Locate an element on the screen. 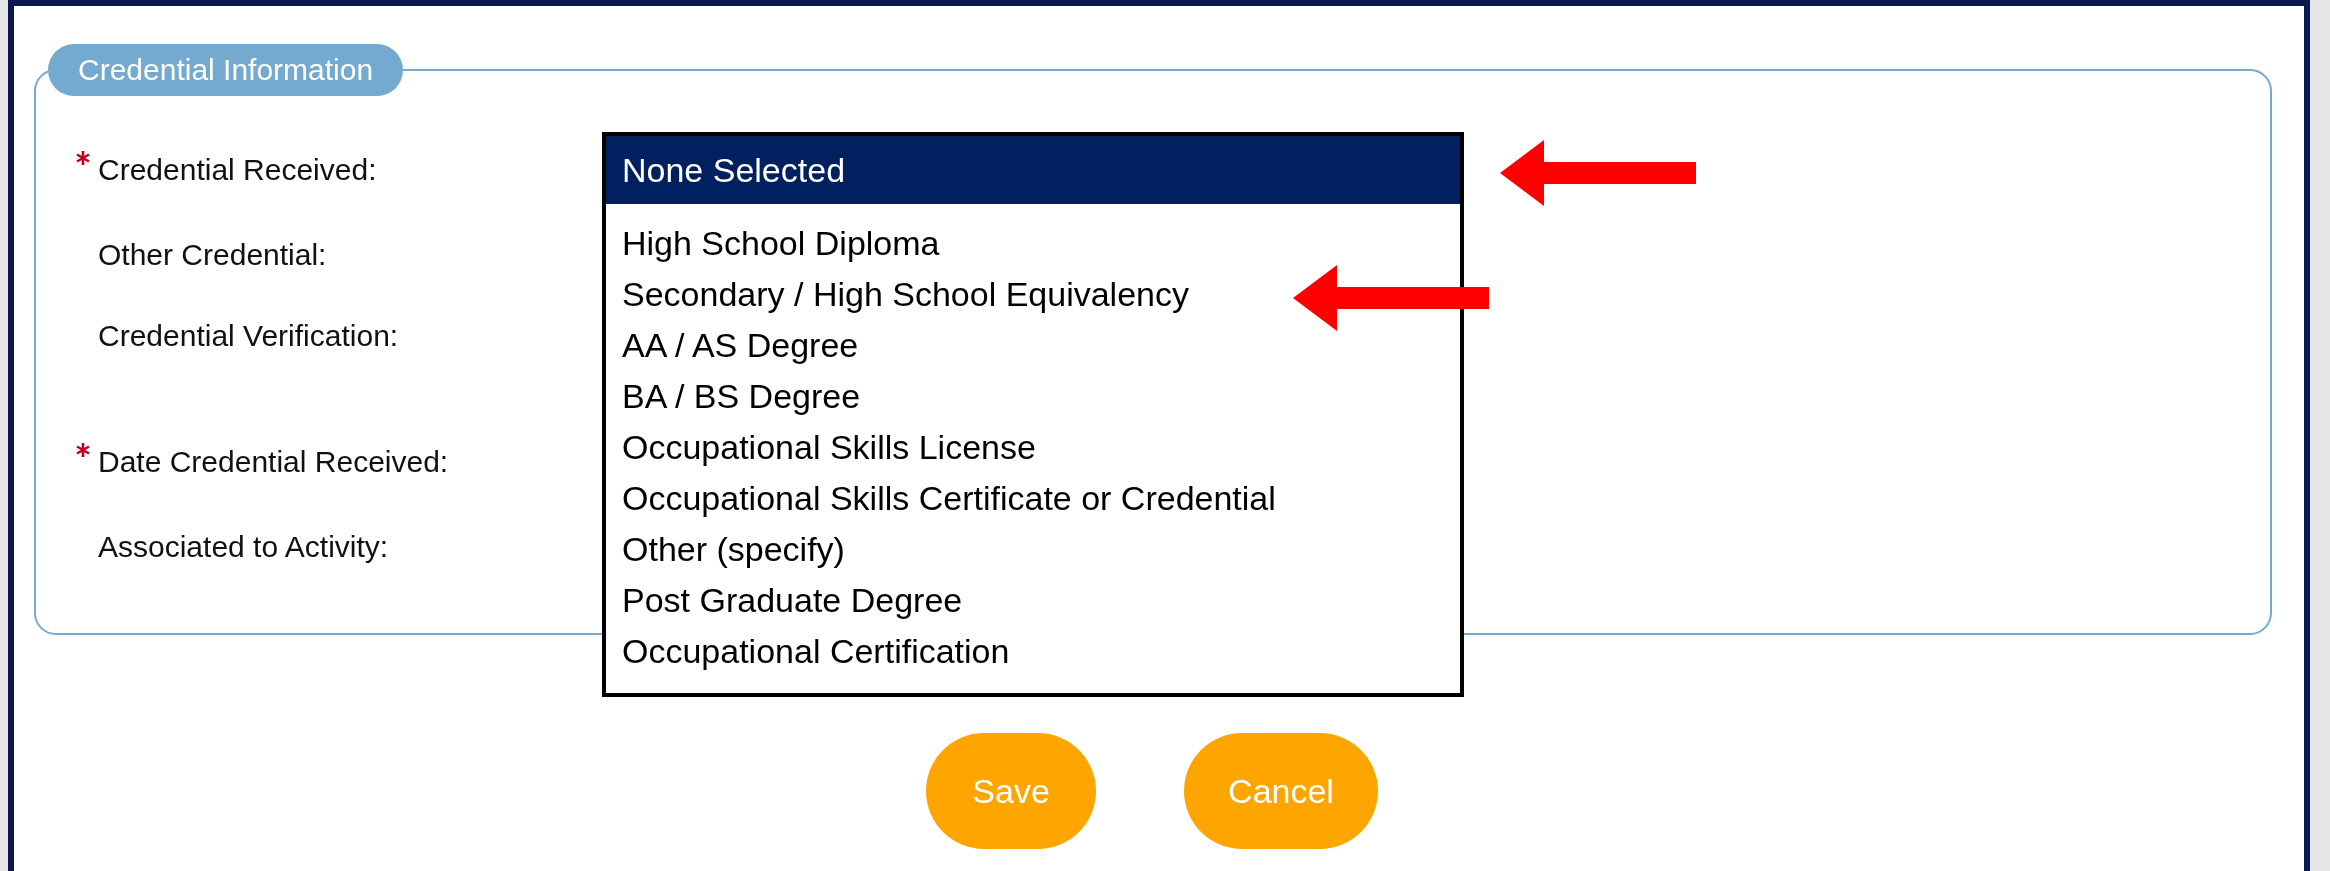 The width and height of the screenshot is (2330, 871). dropdown-option: High School Diploma is located at coordinates (1033, 243).